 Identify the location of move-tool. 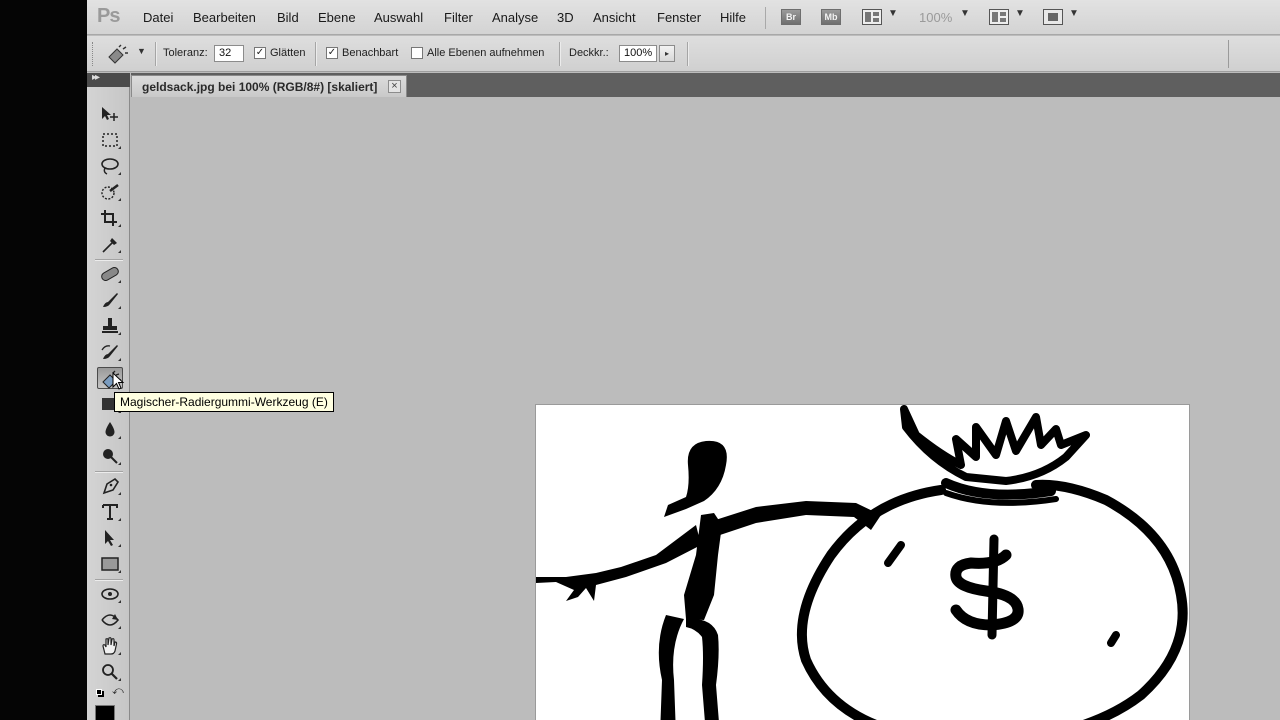
(110, 114).